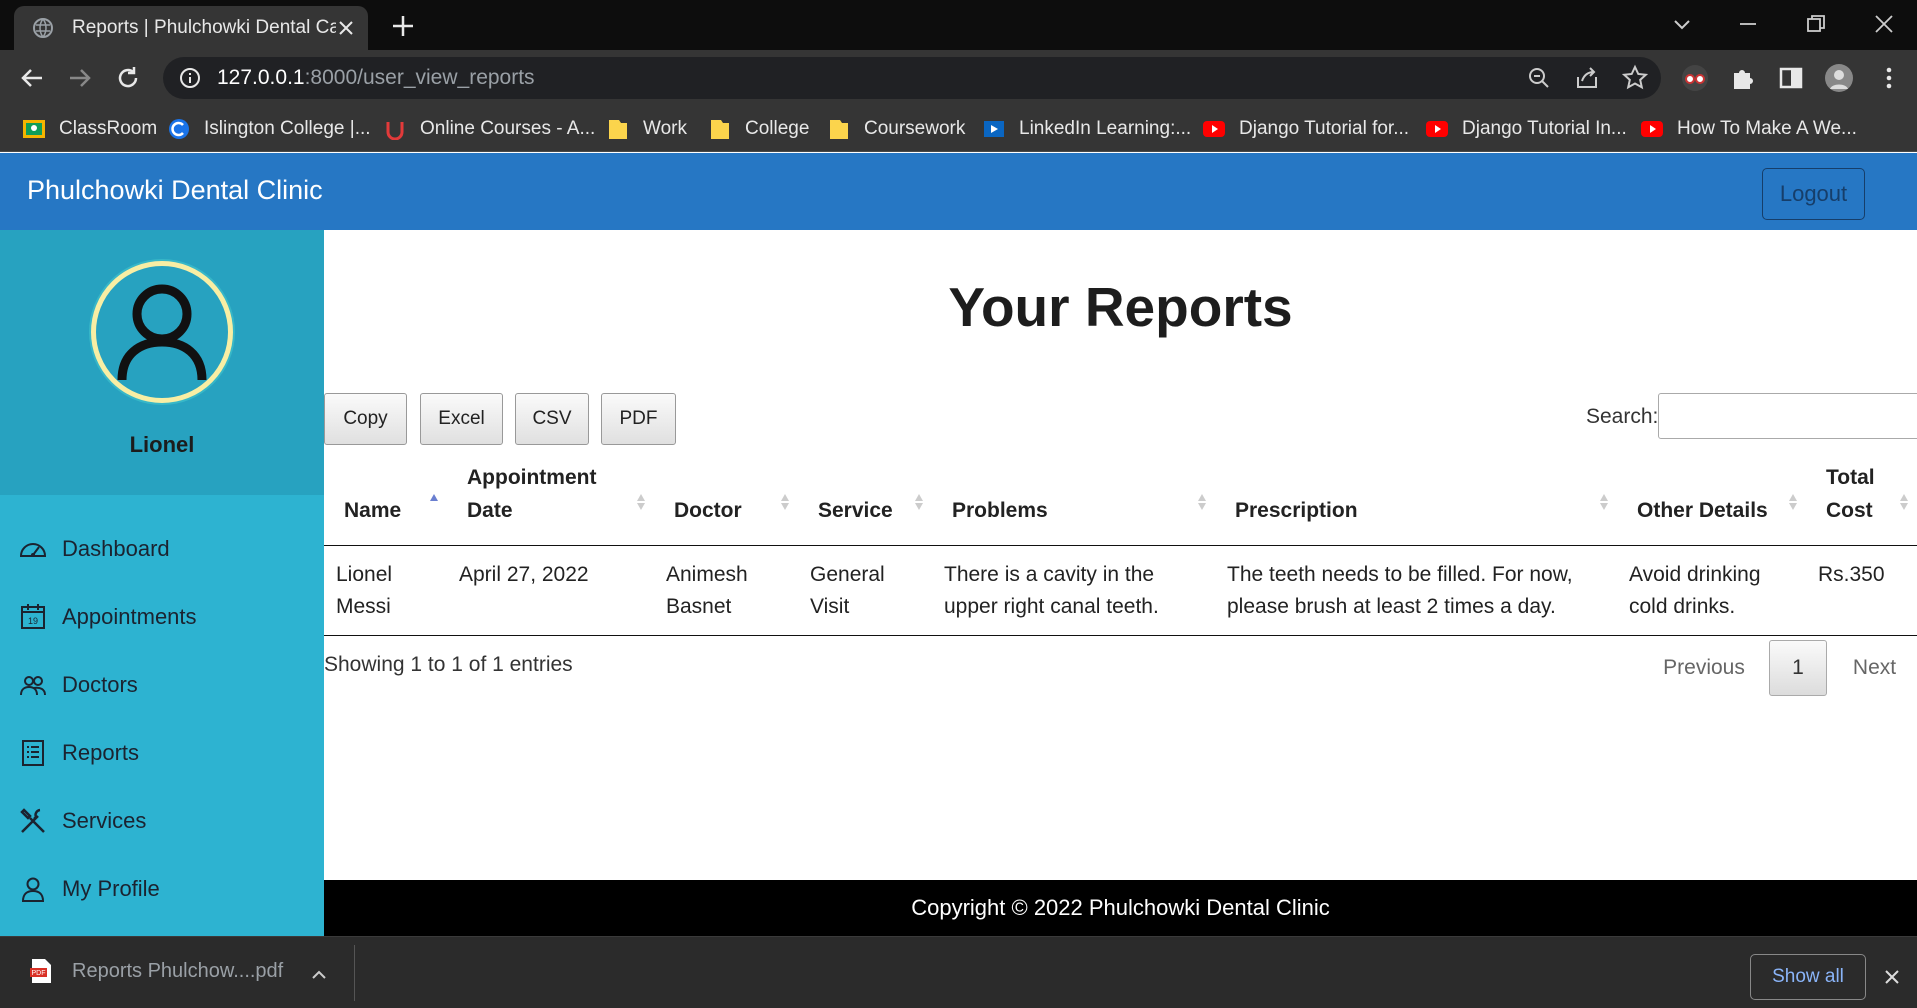  Describe the element at coordinates (319, 975) in the screenshot. I see `chevron-up-icon` at that location.